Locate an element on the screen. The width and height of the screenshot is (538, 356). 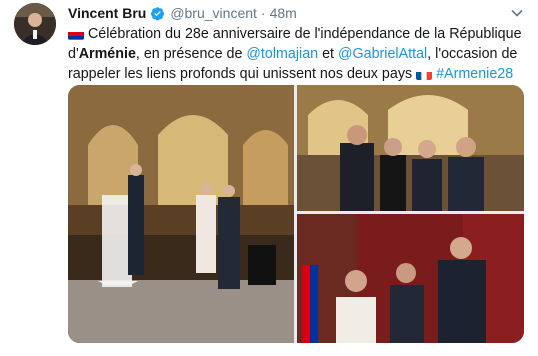
timestamp: 48m is located at coordinates (283, 13).